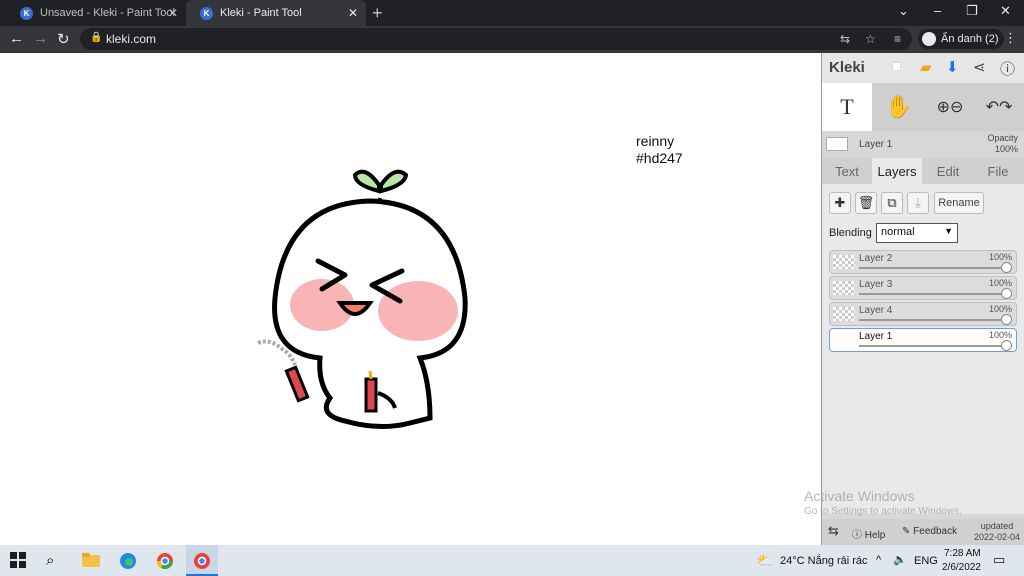 This screenshot has width=1024, height=576. Describe the element at coordinates (868, 533) in the screenshot. I see `help-button: ⓘ Help` at that location.